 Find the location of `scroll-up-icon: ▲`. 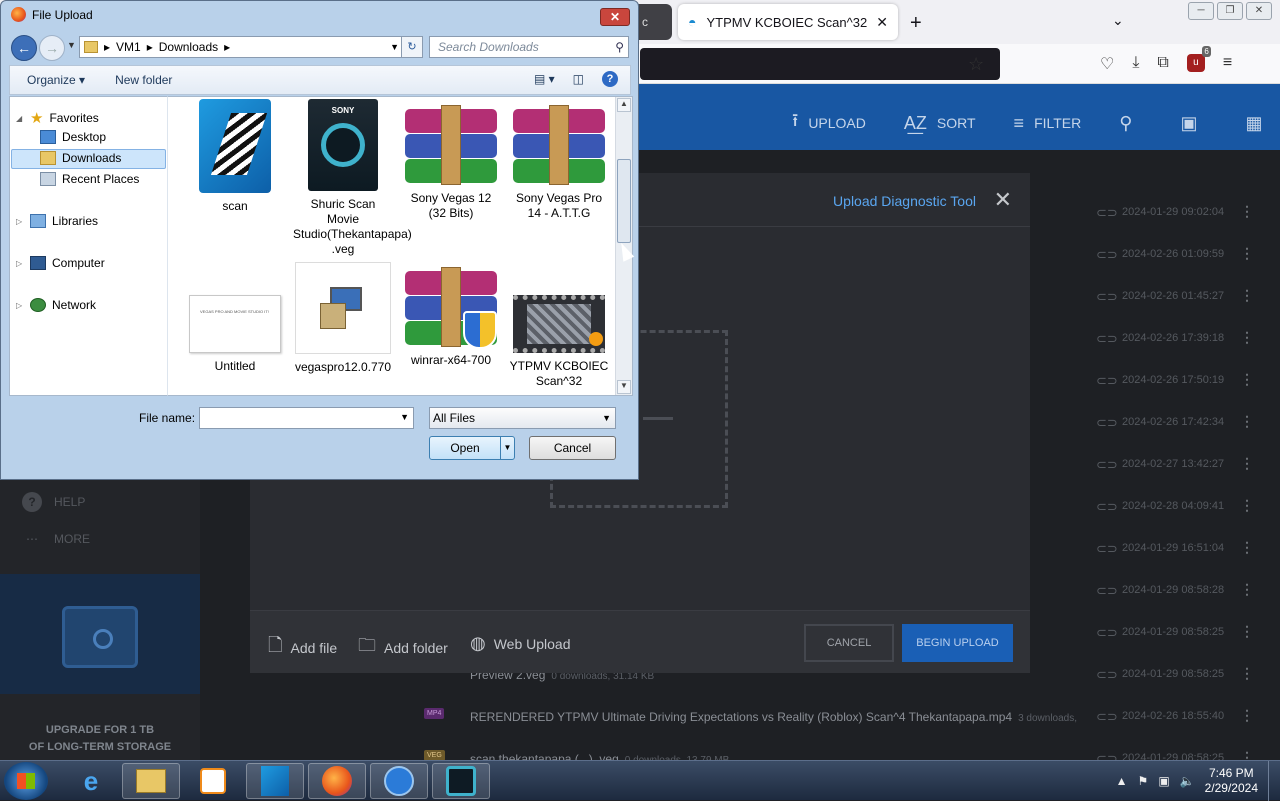

scroll-up-icon: ▲ is located at coordinates (624, 105).